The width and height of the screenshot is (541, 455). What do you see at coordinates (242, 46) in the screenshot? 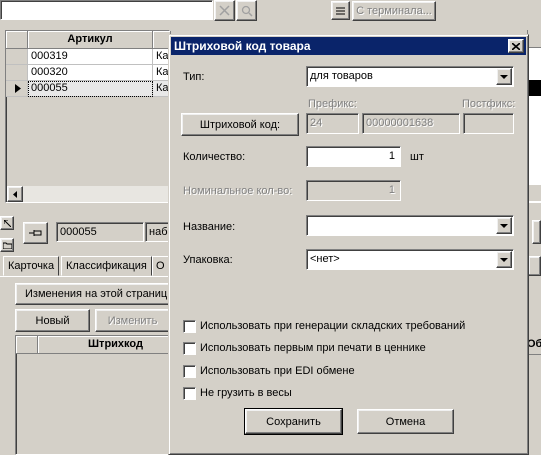
I see `dialog-title: Штриховой код товара` at bounding box center [242, 46].